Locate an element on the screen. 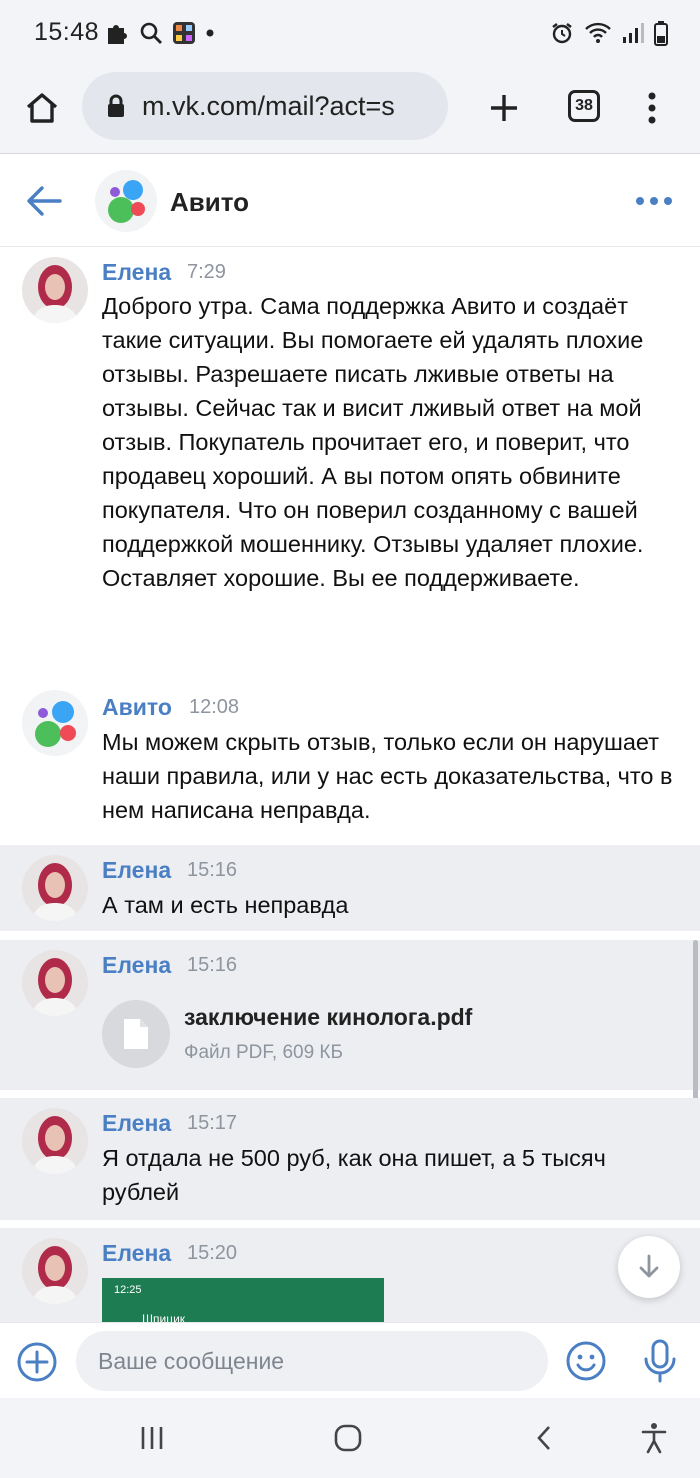  attachment-meta: Файл PDF, 609 КБ is located at coordinates (263, 1052).